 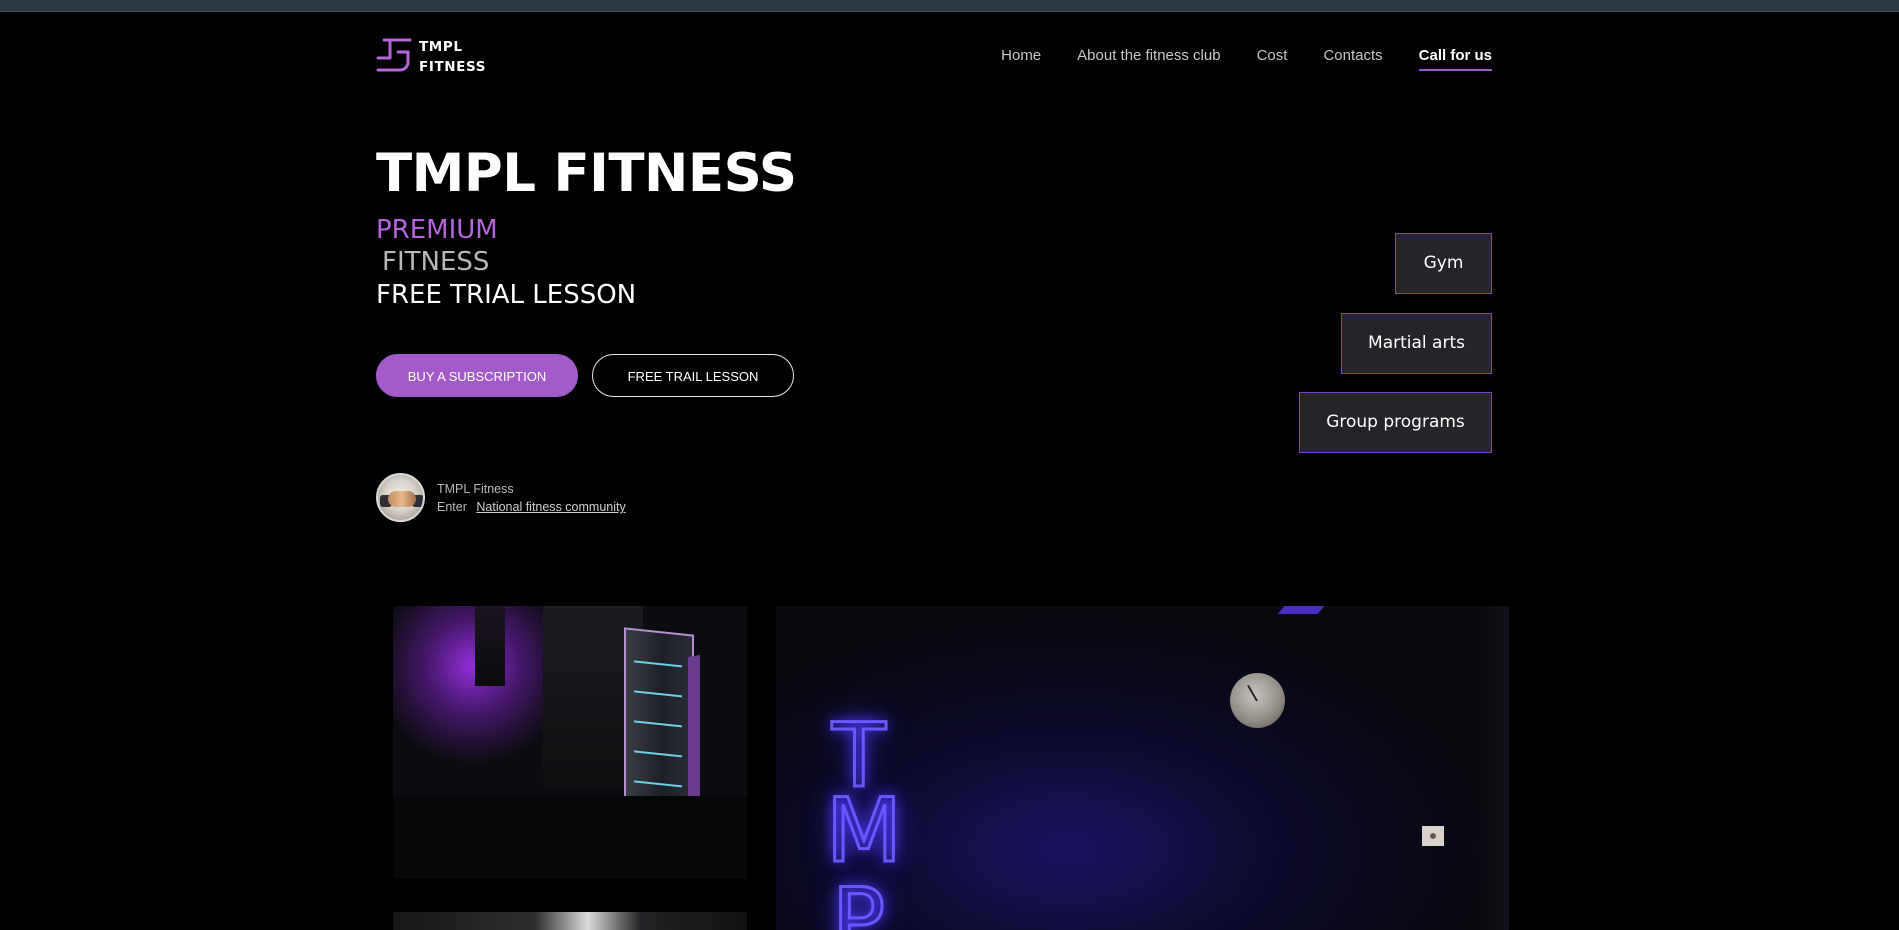 What do you see at coordinates (858, 899) in the screenshot?
I see `neon-letter-p: P` at bounding box center [858, 899].